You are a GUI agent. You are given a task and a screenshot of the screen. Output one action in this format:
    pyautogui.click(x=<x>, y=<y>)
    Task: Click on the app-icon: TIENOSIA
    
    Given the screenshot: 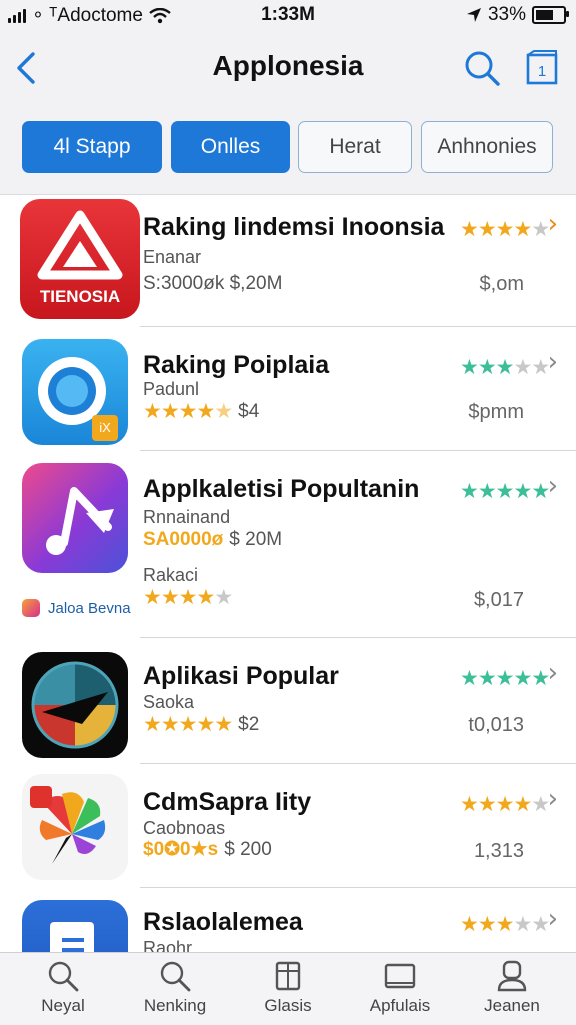 What is the action you would take?
    pyautogui.click(x=80, y=259)
    